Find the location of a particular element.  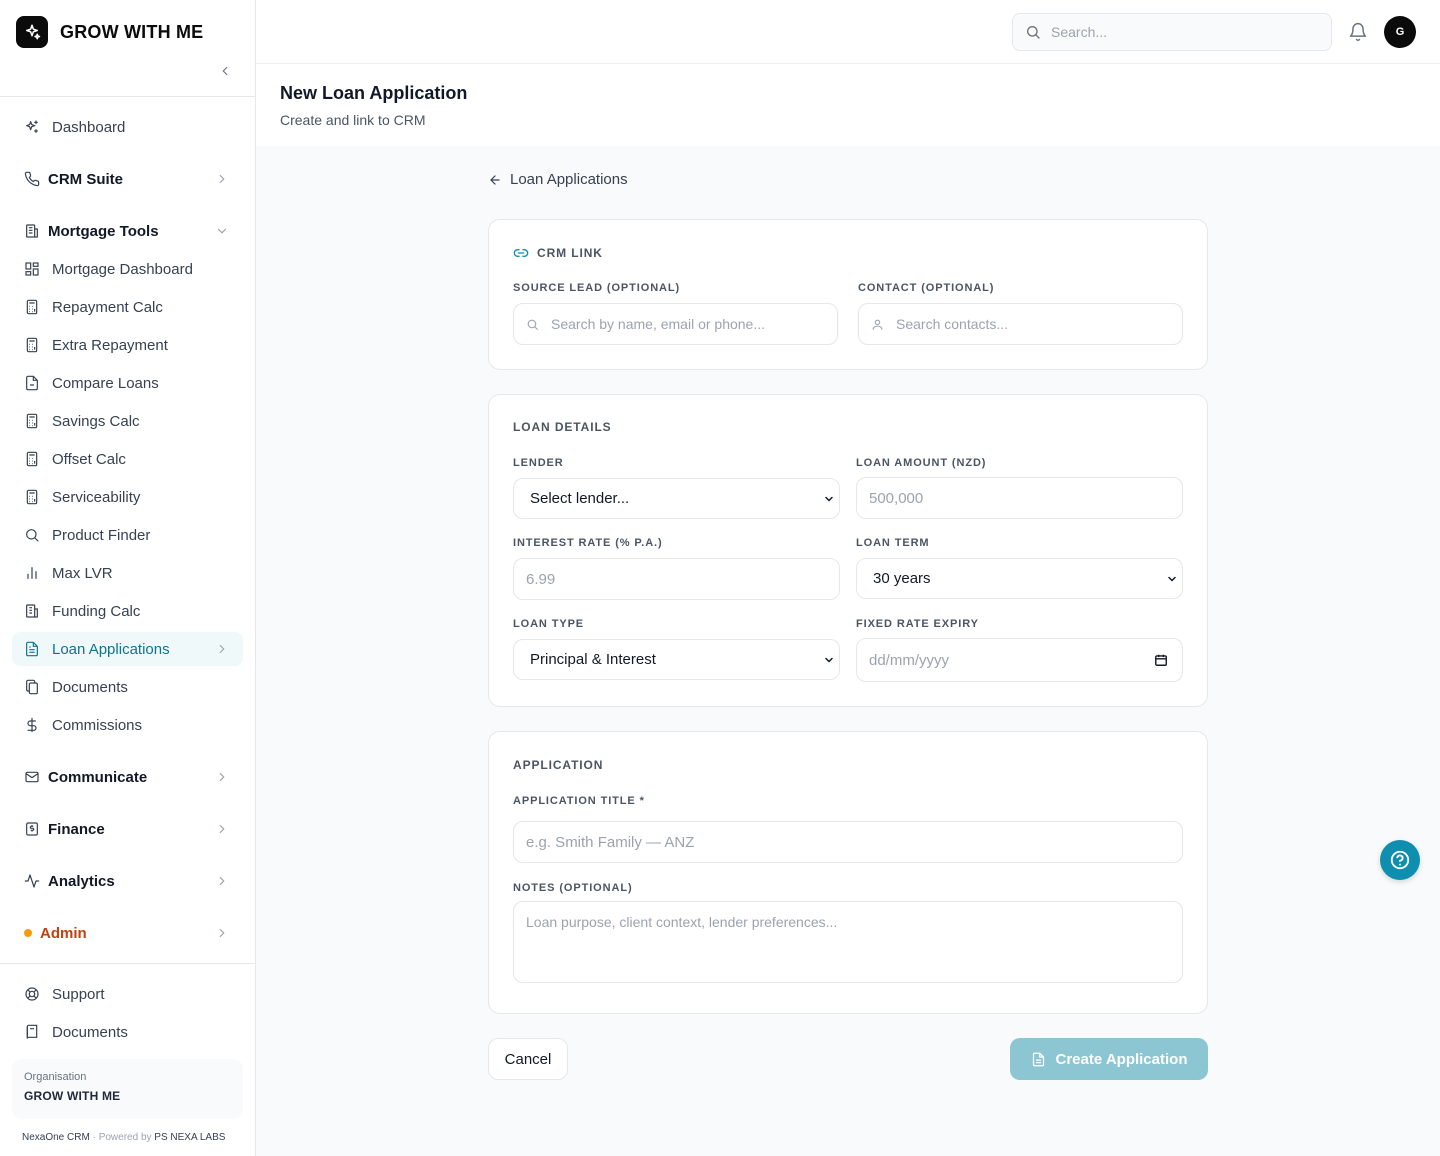

application-title-input is located at coordinates (848, 842).